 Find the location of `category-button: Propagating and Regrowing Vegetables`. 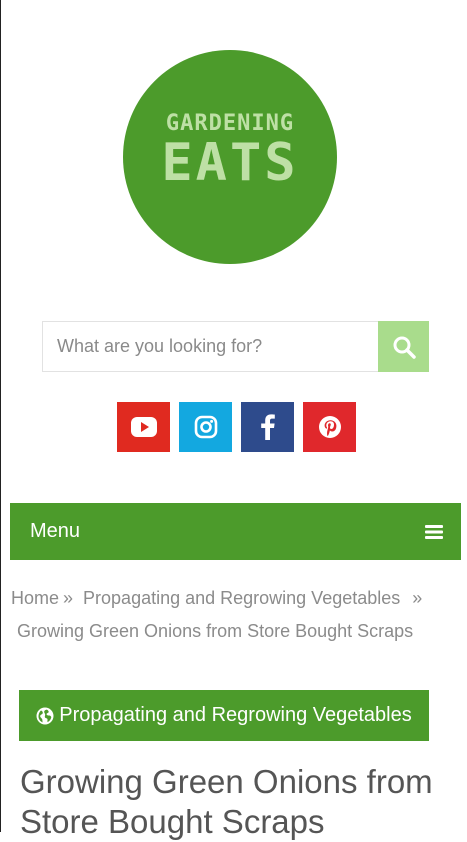

category-button: Propagating and Regrowing Vegetables is located at coordinates (224, 715).